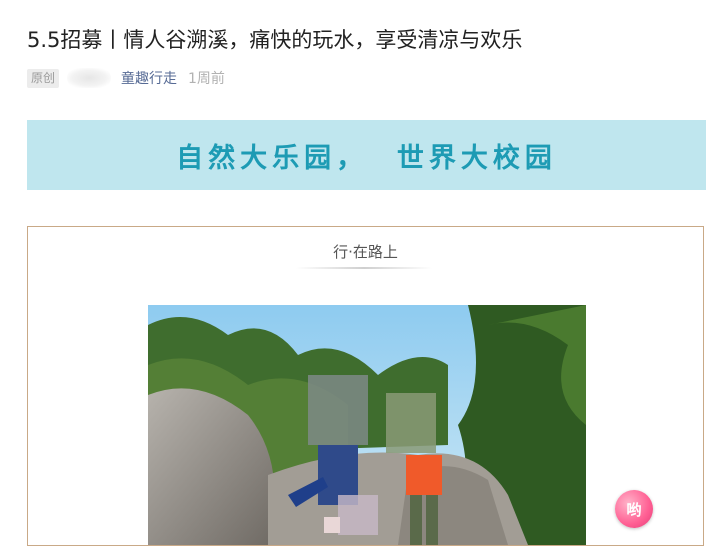 Image resolution: width=706 pixels, height=546 pixels. Describe the element at coordinates (364, 268) in the screenshot. I see `section-divider` at that location.